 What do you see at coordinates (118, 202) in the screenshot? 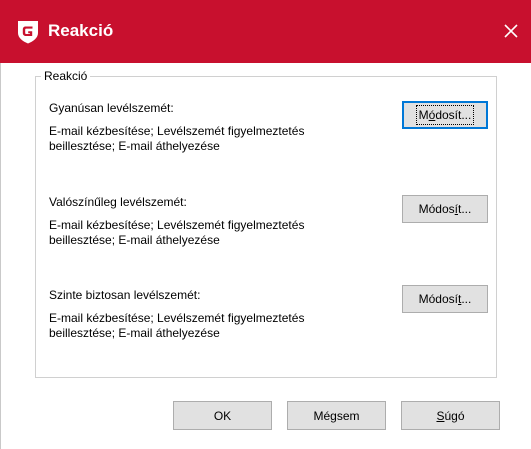
I see `probable-spam-label: Valószínűleg levélszemét:` at bounding box center [118, 202].